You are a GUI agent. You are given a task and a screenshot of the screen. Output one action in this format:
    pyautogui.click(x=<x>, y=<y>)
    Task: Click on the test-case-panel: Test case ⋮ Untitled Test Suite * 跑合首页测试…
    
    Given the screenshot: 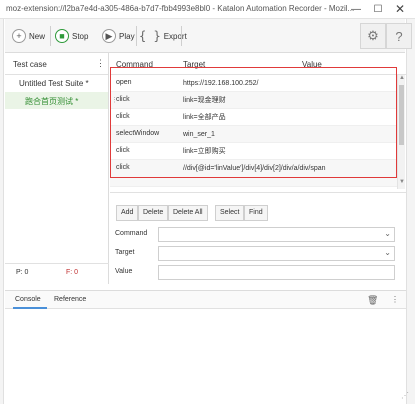 What is the action you would take?
    pyautogui.click(x=57, y=168)
    